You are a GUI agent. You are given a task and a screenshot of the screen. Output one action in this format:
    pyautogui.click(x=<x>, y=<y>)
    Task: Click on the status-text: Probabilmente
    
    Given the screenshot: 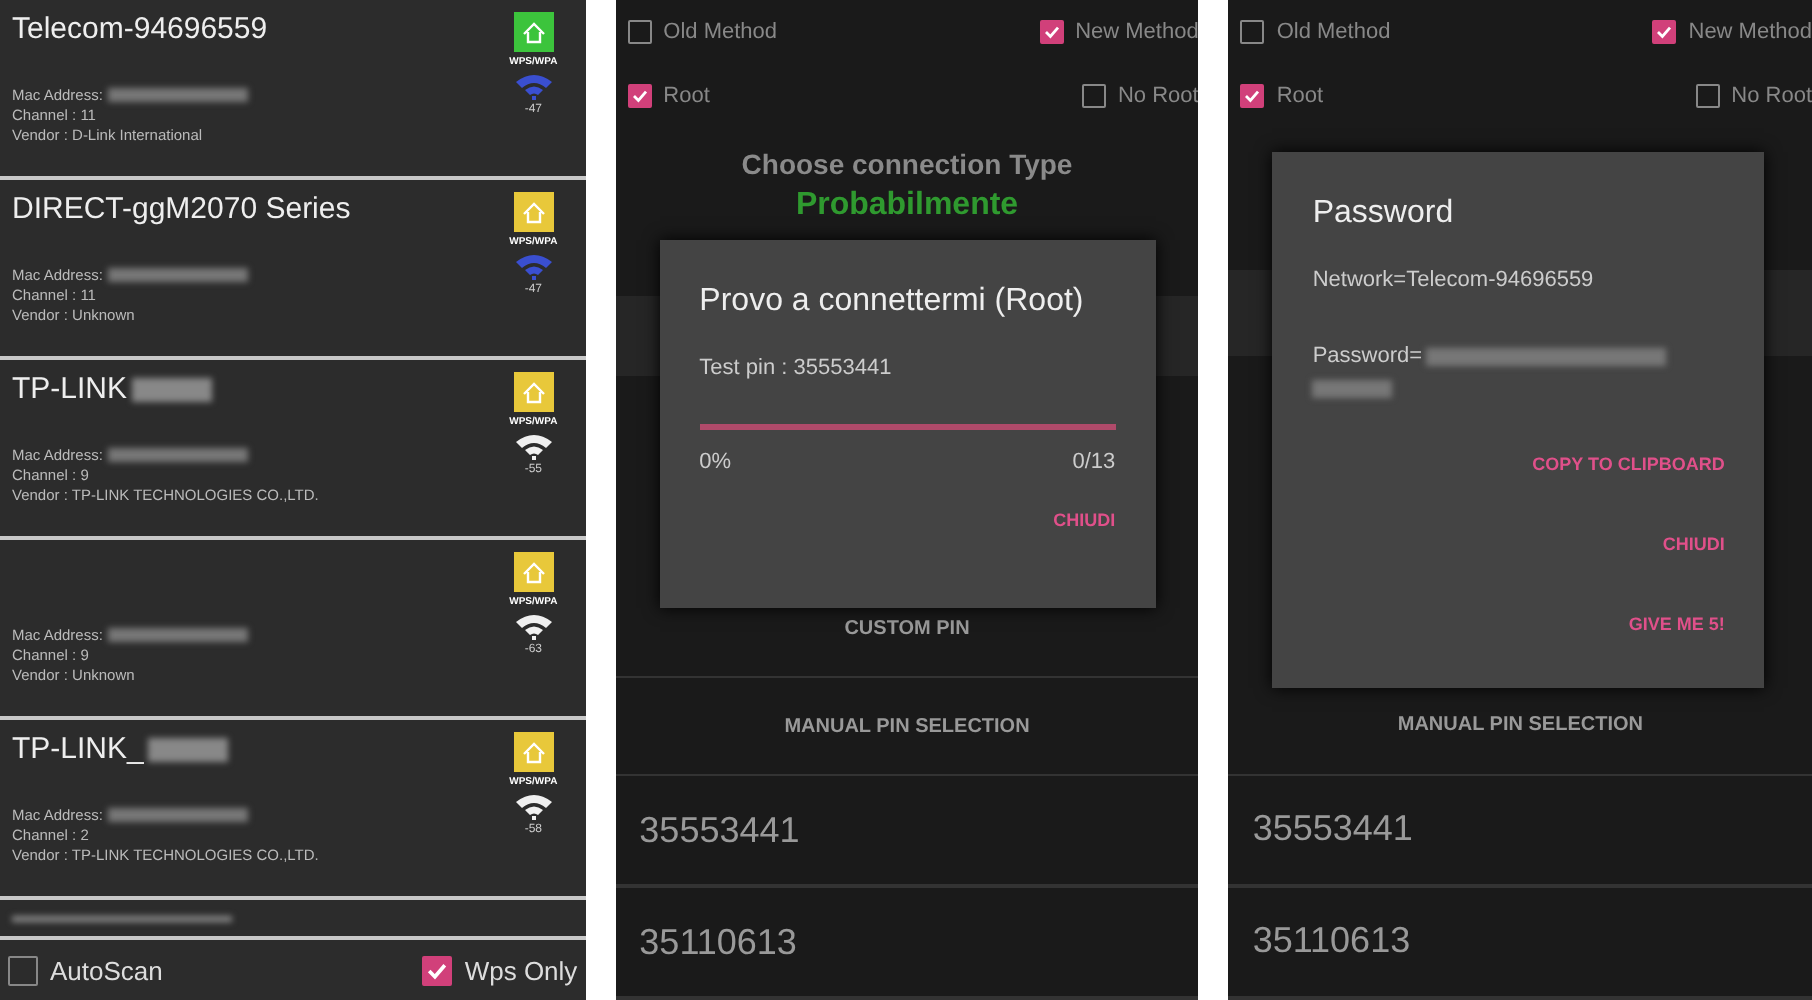 What is the action you would take?
    pyautogui.click(x=907, y=206)
    